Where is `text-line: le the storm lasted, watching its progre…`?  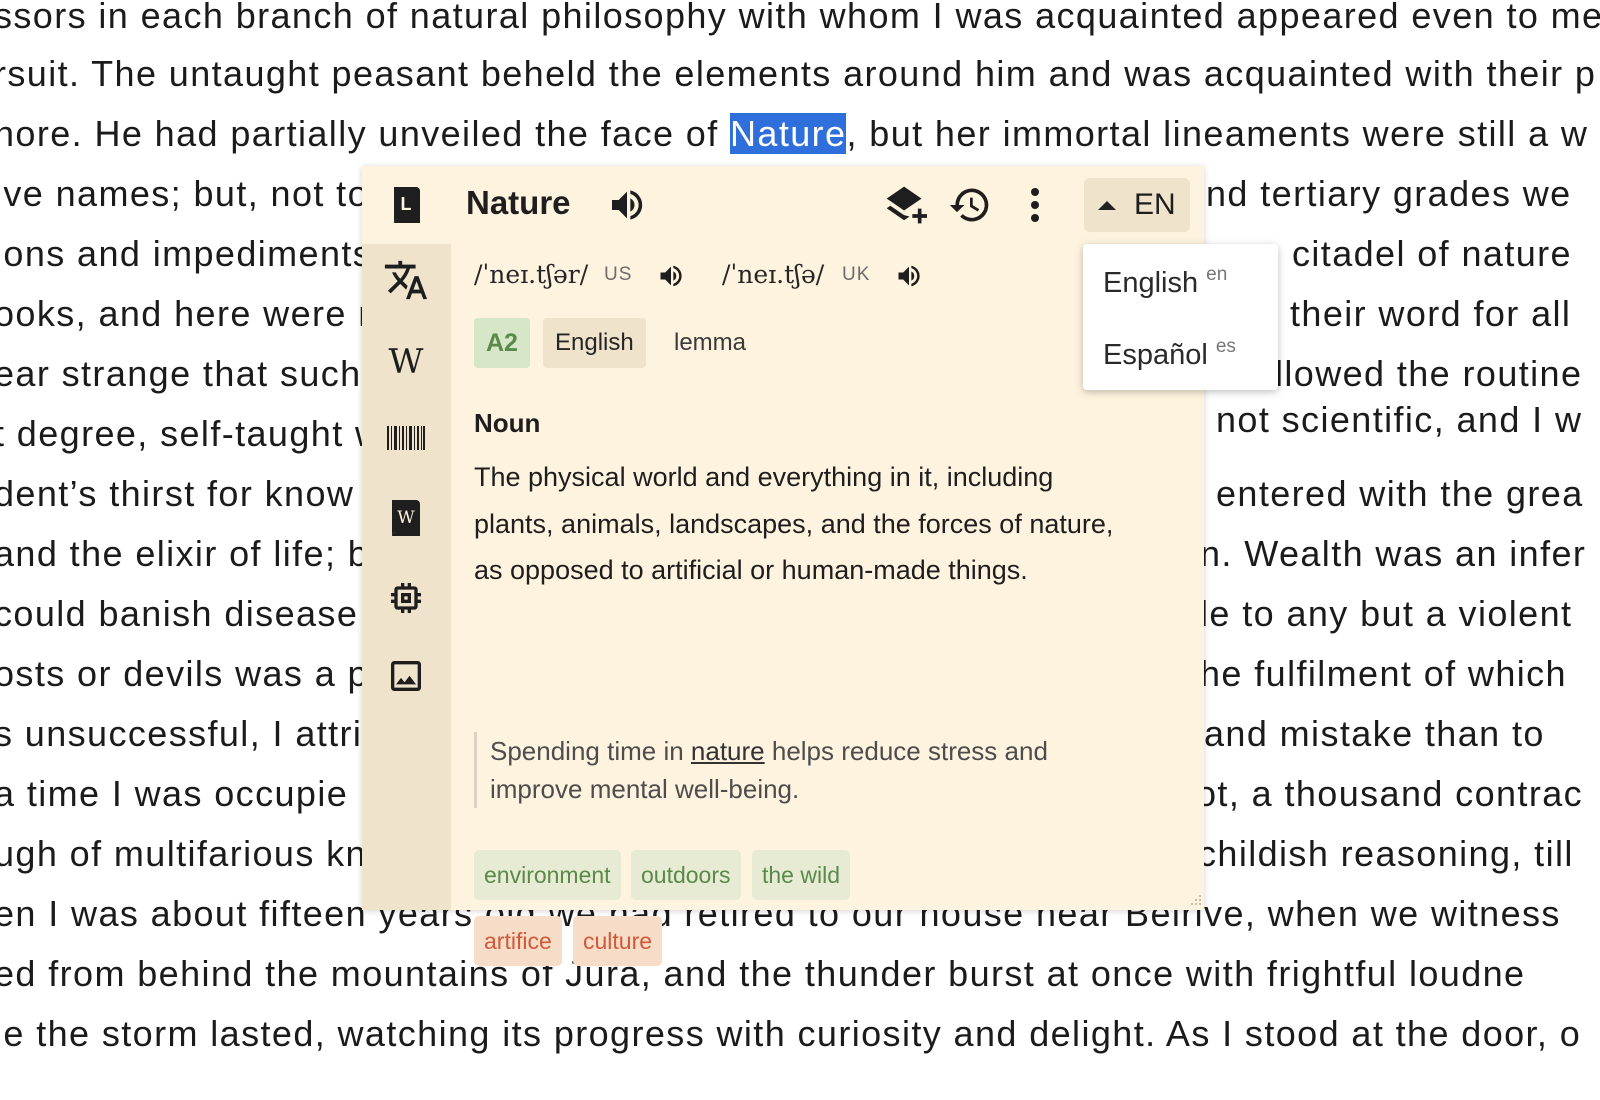 text-line: le the storm lasted, watching its progre… is located at coordinates (791, 1033).